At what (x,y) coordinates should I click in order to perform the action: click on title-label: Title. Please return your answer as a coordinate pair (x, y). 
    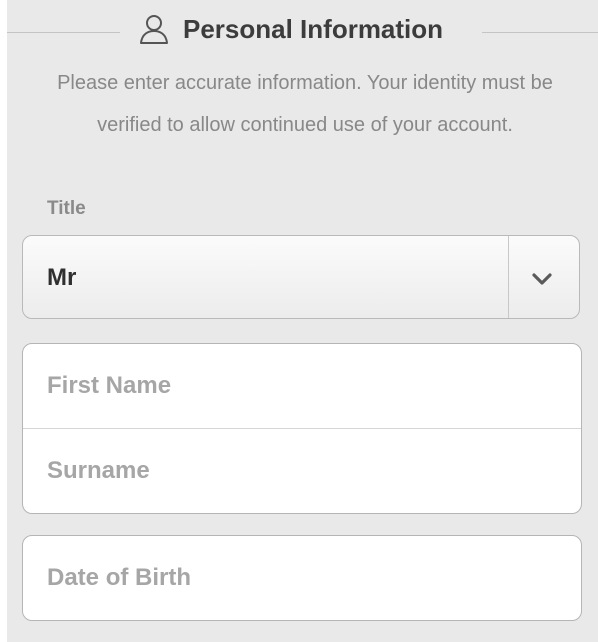
    Looking at the image, I should click on (66, 208).